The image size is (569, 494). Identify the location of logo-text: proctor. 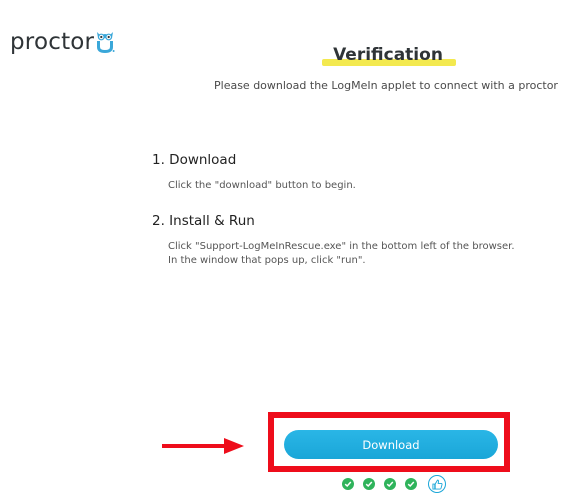
(52, 42).